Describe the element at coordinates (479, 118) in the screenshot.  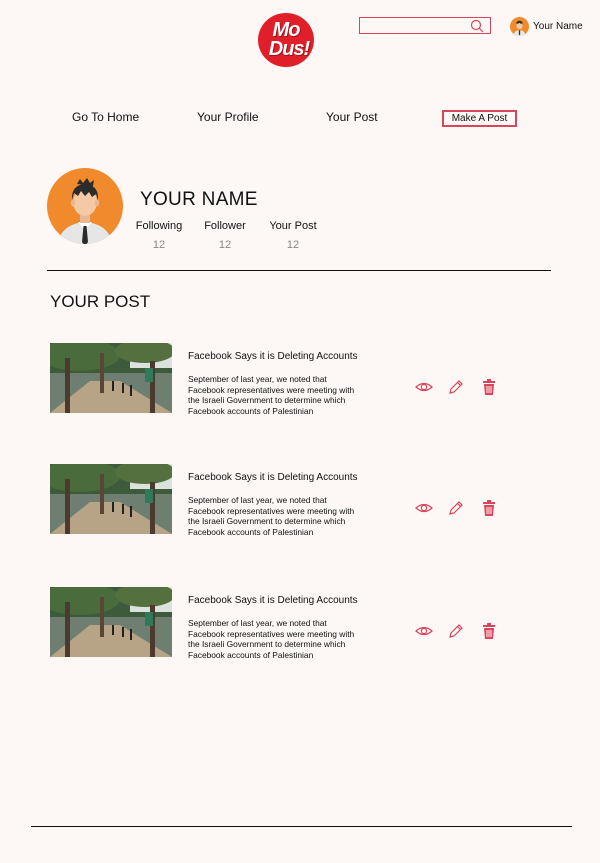
I see `make-a-post-button: Make A Post` at that location.